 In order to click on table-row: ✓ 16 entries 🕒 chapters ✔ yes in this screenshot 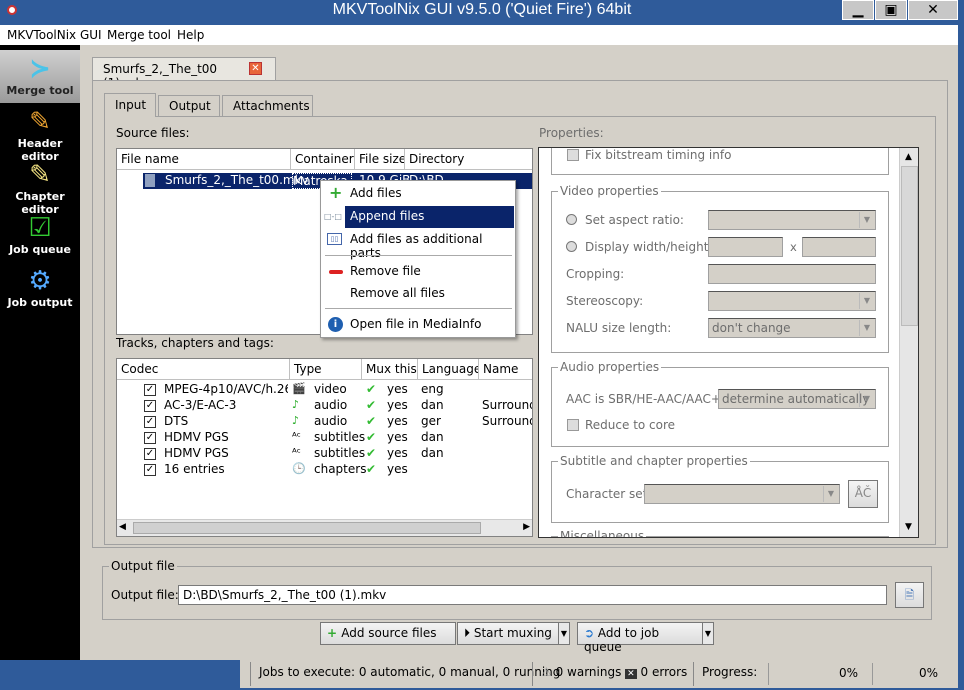, I will do `click(324, 470)`.